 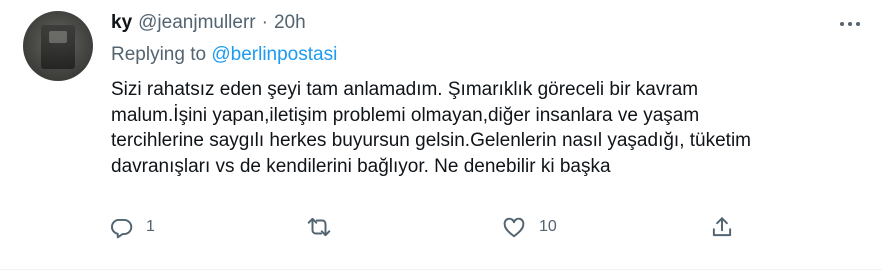 I want to click on reply-icon, so click(x=121, y=227).